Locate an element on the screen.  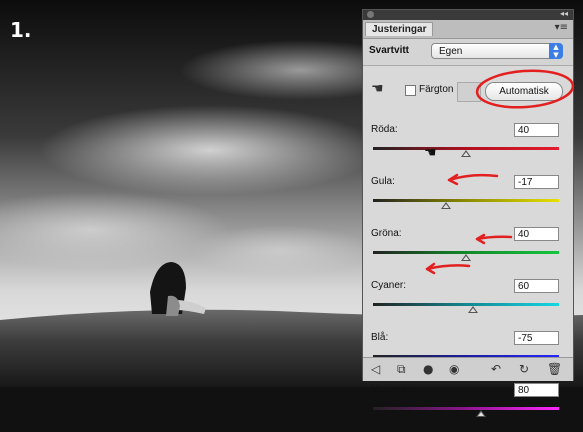
slider-value-field: 80 is located at coordinates (536, 390).